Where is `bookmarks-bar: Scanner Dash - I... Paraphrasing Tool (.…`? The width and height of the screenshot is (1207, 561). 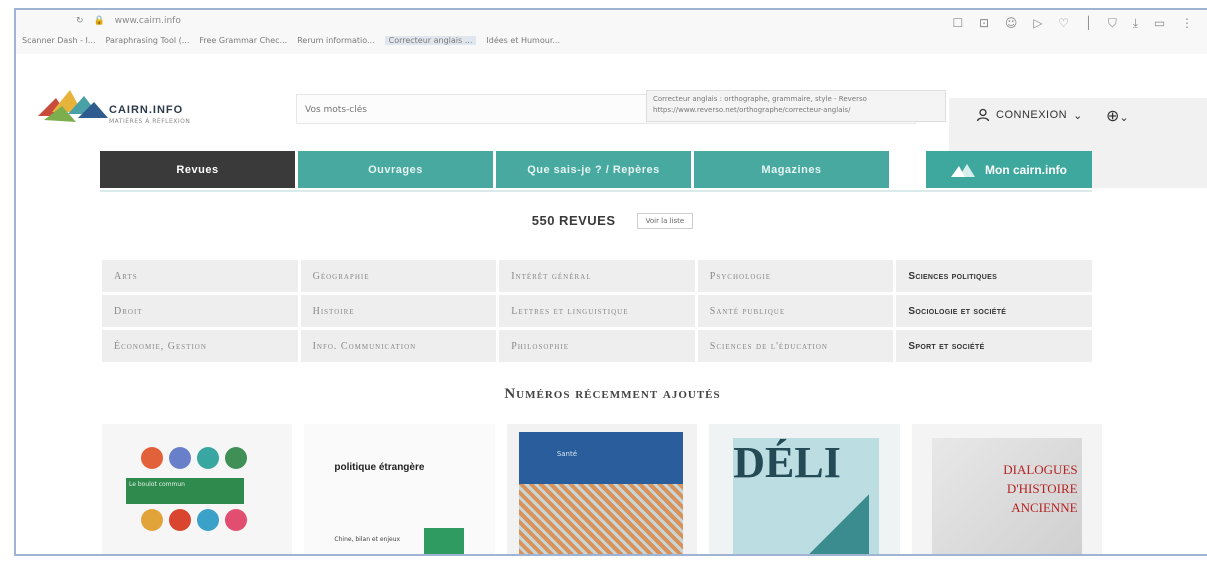
bookmarks-bar: Scanner Dash - I... Paraphrasing Tool (.… is located at coordinates (291, 40).